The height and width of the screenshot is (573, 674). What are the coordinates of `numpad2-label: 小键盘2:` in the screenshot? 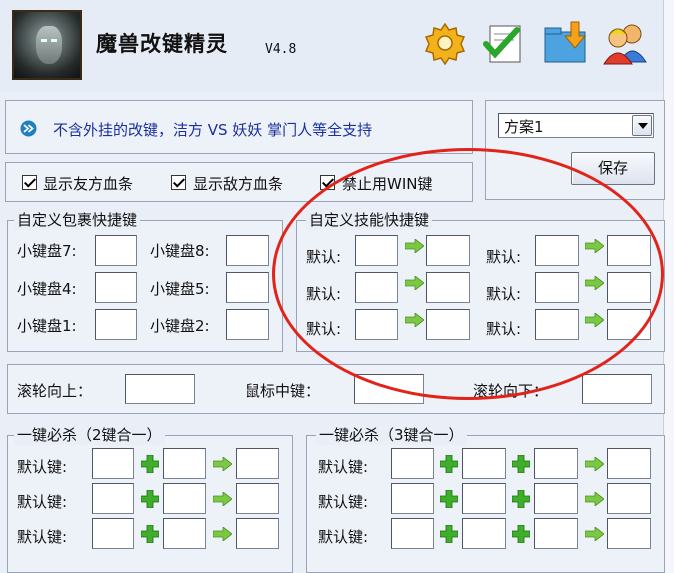 It's located at (180, 326).